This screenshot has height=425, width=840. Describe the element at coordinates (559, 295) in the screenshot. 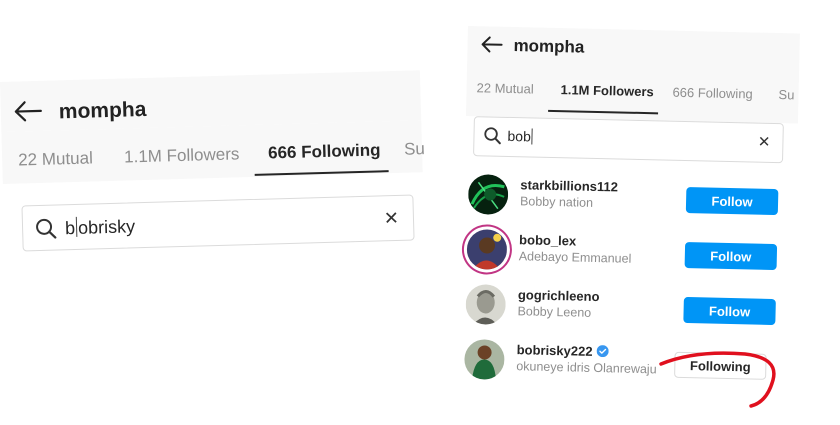

I see `result-username: gogrichleeno` at that location.